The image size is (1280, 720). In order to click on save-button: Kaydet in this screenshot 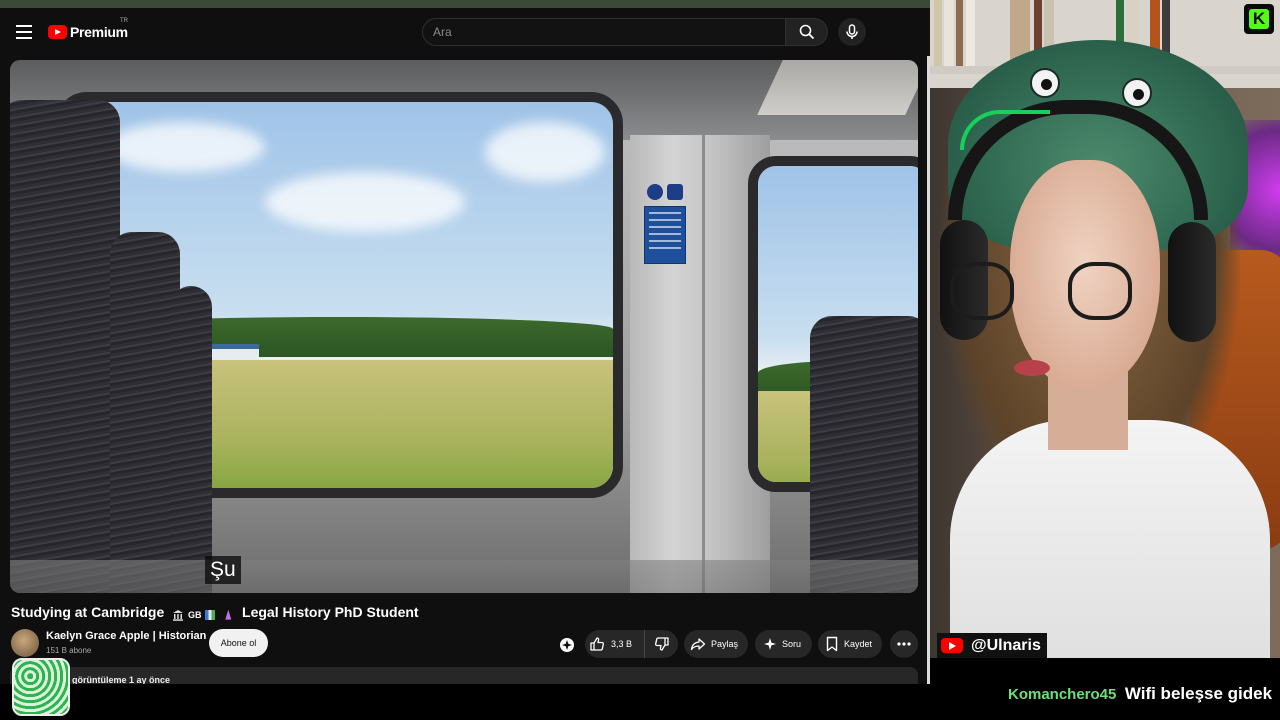, I will do `click(850, 644)`.